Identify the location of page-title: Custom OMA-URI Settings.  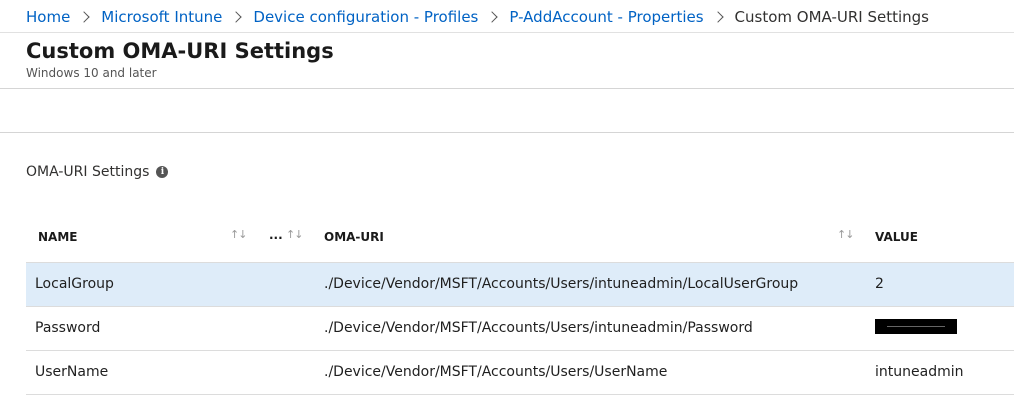
(180, 51).